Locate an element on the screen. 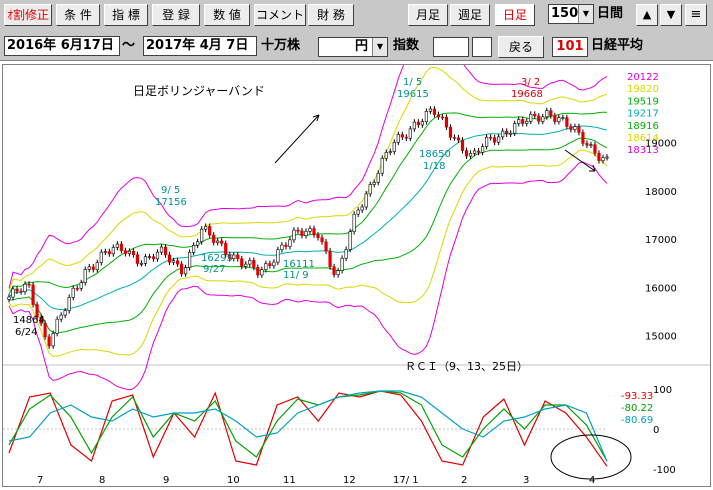 This screenshot has height=490, width=713. price-tick-label: 17000 is located at coordinates (661, 240).